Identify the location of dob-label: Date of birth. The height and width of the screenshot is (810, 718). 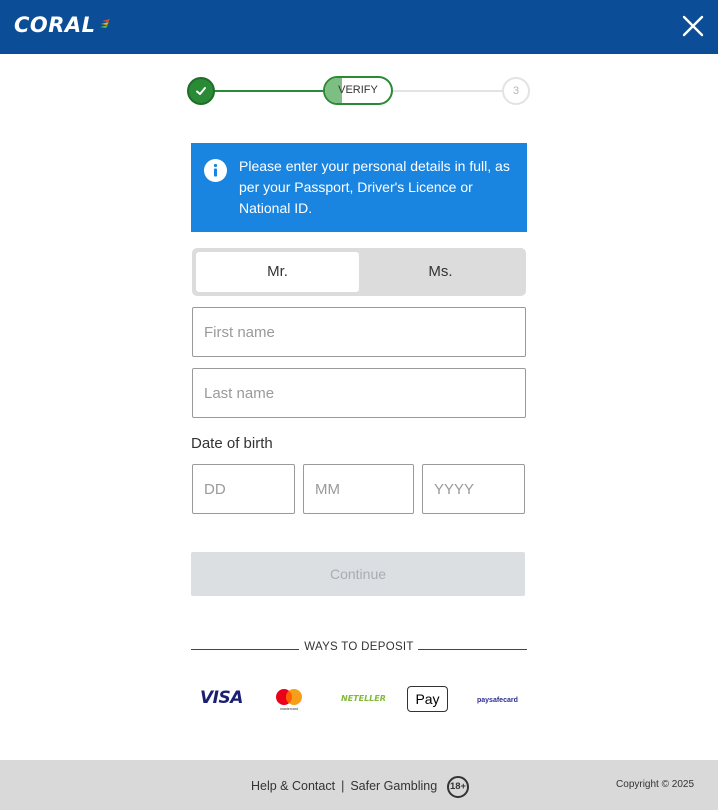
(232, 443).